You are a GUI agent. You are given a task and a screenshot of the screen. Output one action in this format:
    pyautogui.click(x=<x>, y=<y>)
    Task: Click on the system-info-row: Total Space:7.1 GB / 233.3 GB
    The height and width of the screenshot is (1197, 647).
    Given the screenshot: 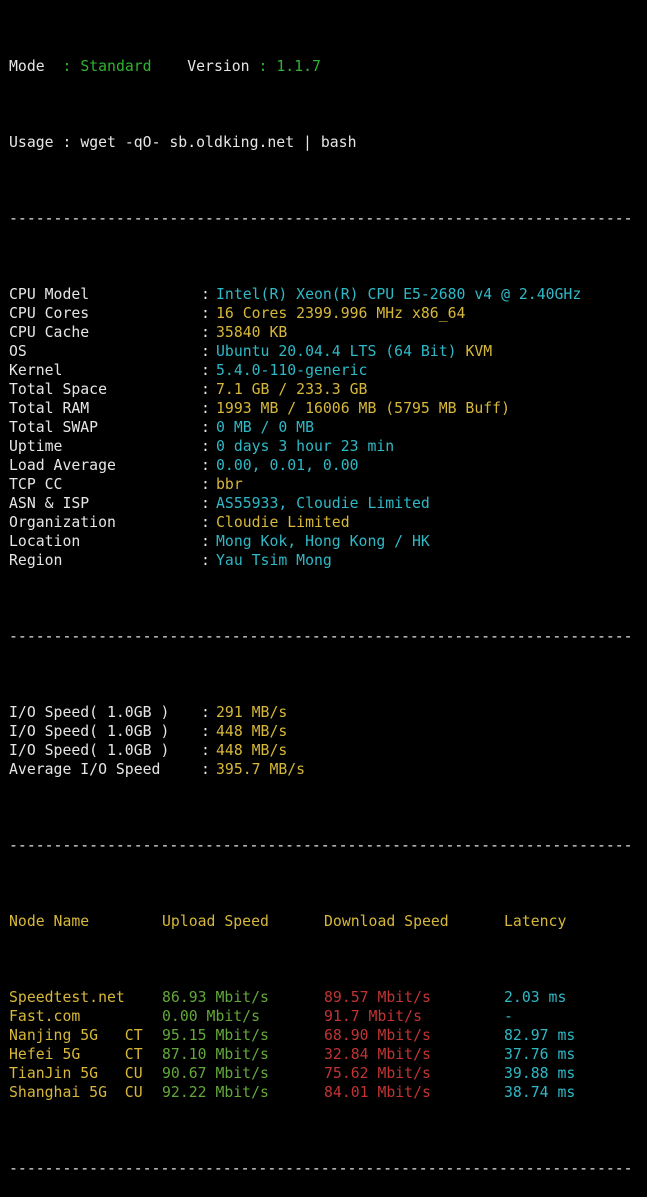 What is the action you would take?
    pyautogui.click(x=328, y=389)
    